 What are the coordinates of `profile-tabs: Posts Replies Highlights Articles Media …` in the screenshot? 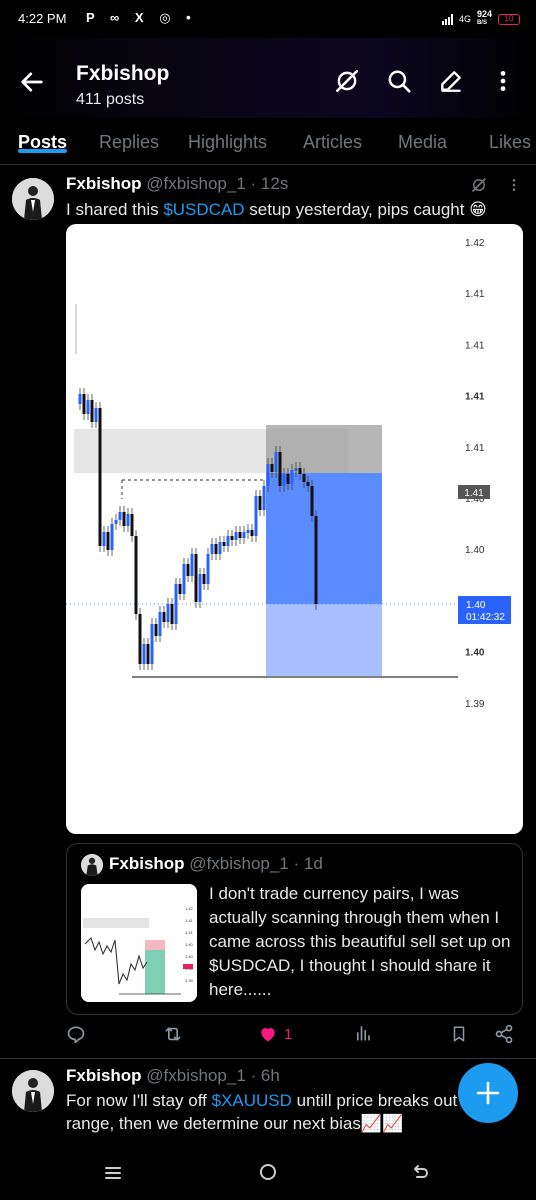 It's located at (268, 141).